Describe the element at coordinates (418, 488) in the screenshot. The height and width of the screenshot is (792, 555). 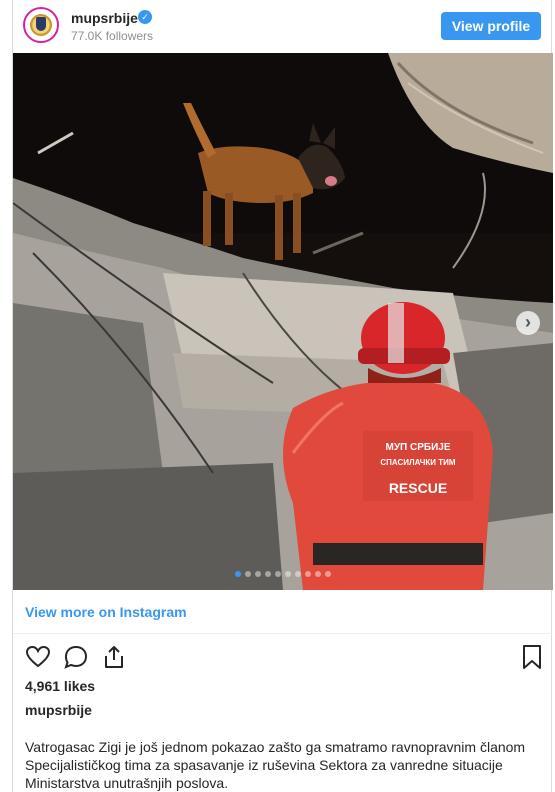
I see `jacket-text-3: RESCUE` at that location.